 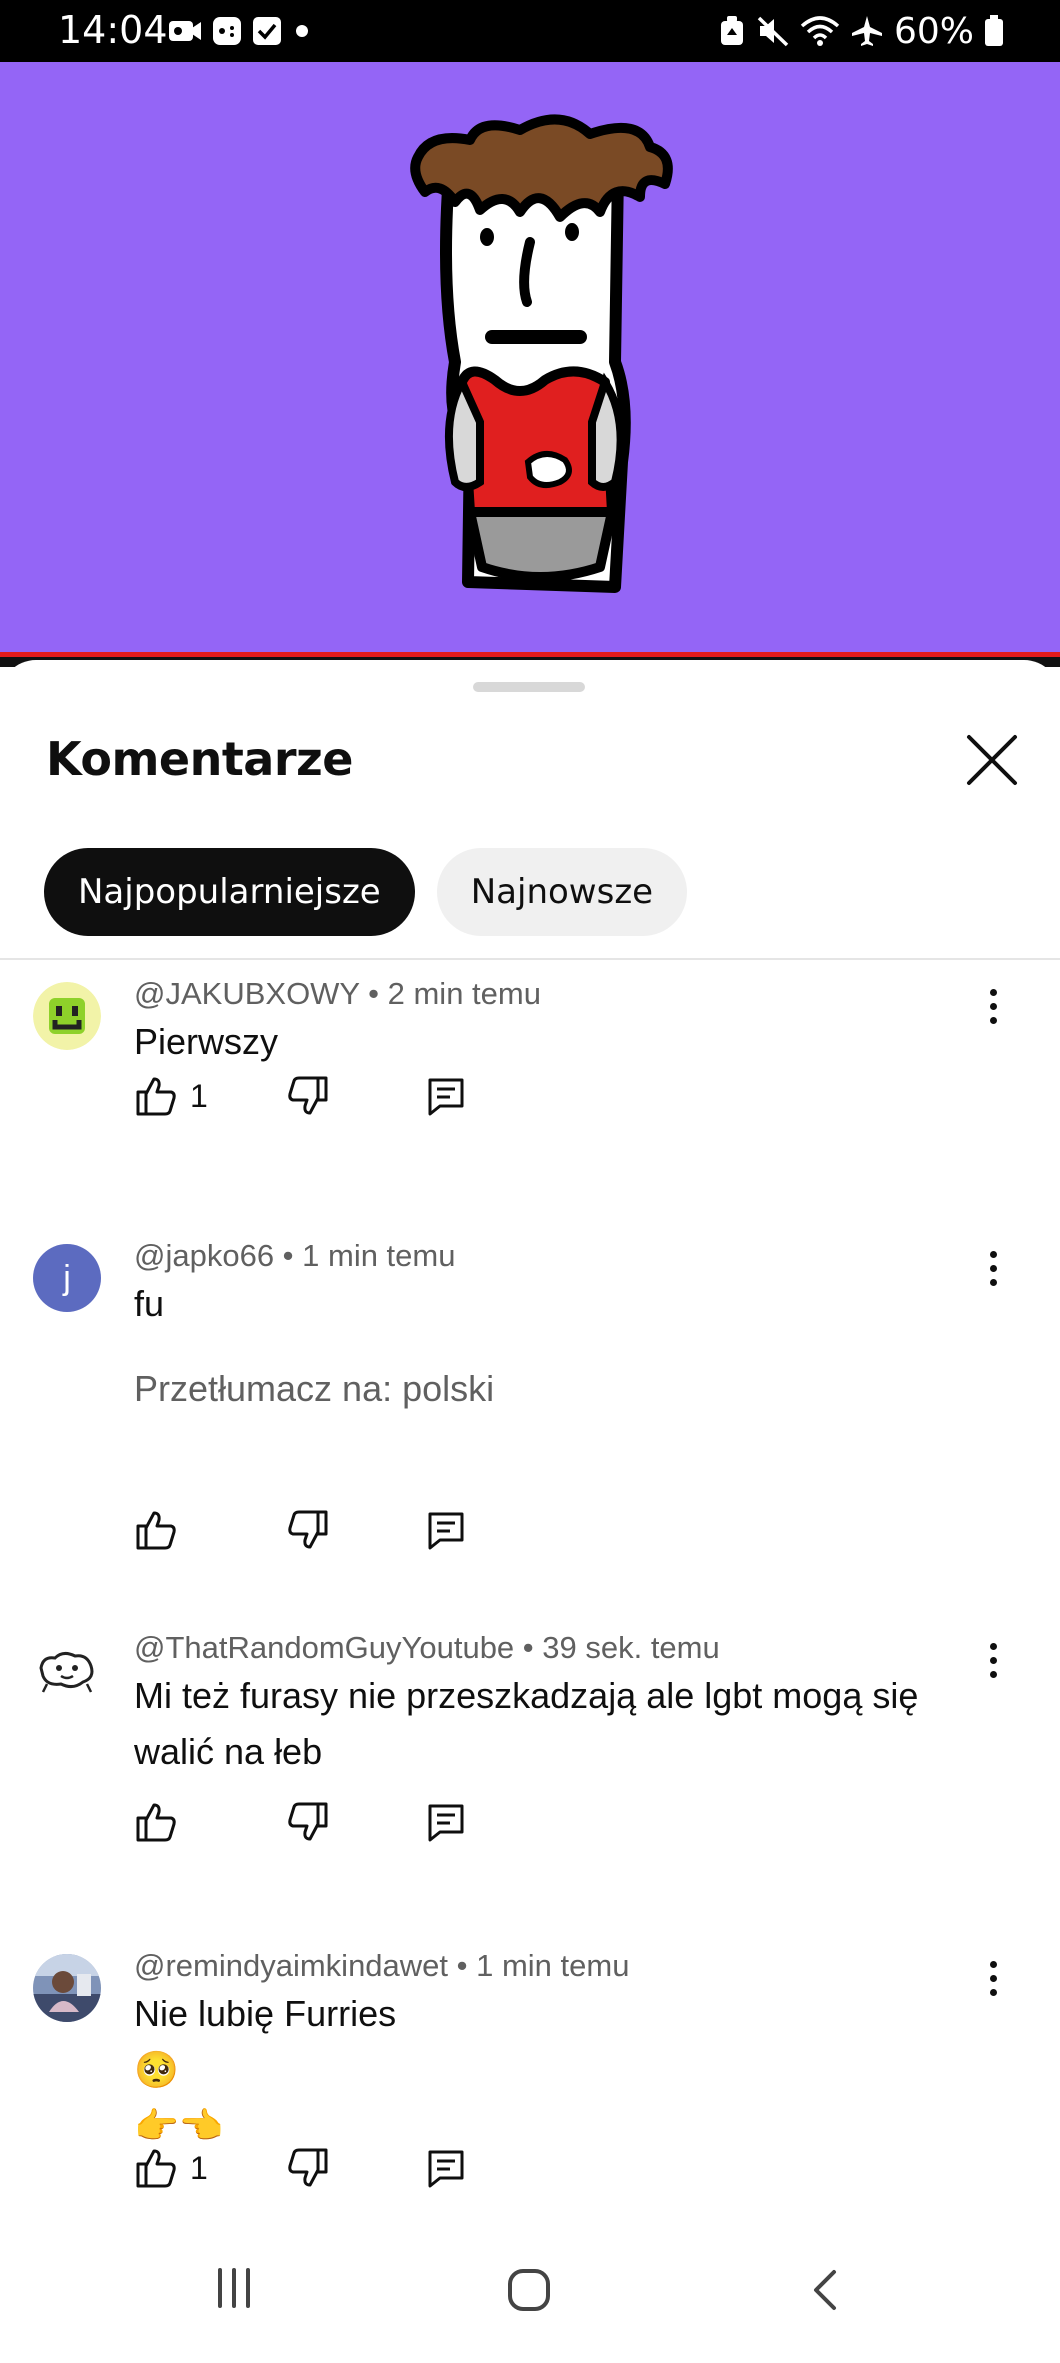 I want to click on green-smiley-avatar-icon, so click(x=67, y=1016).